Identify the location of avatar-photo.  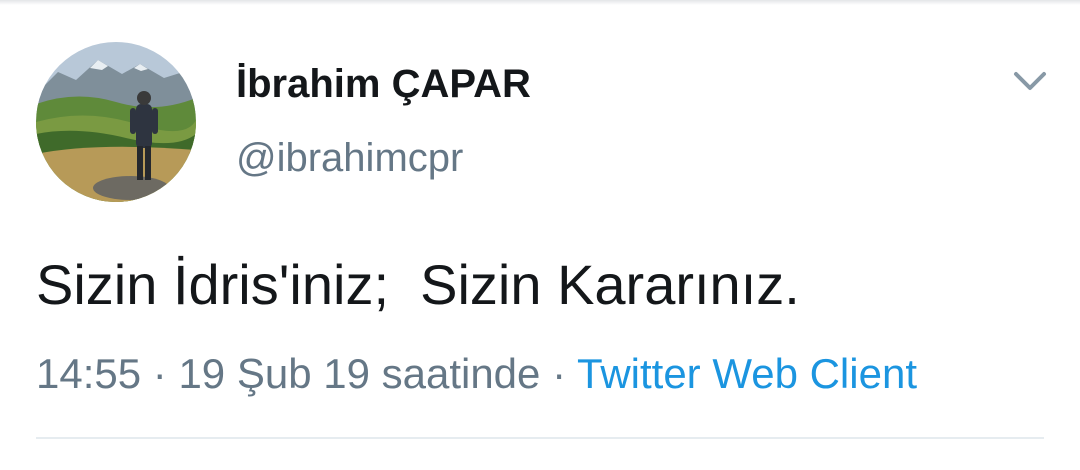
(116, 122).